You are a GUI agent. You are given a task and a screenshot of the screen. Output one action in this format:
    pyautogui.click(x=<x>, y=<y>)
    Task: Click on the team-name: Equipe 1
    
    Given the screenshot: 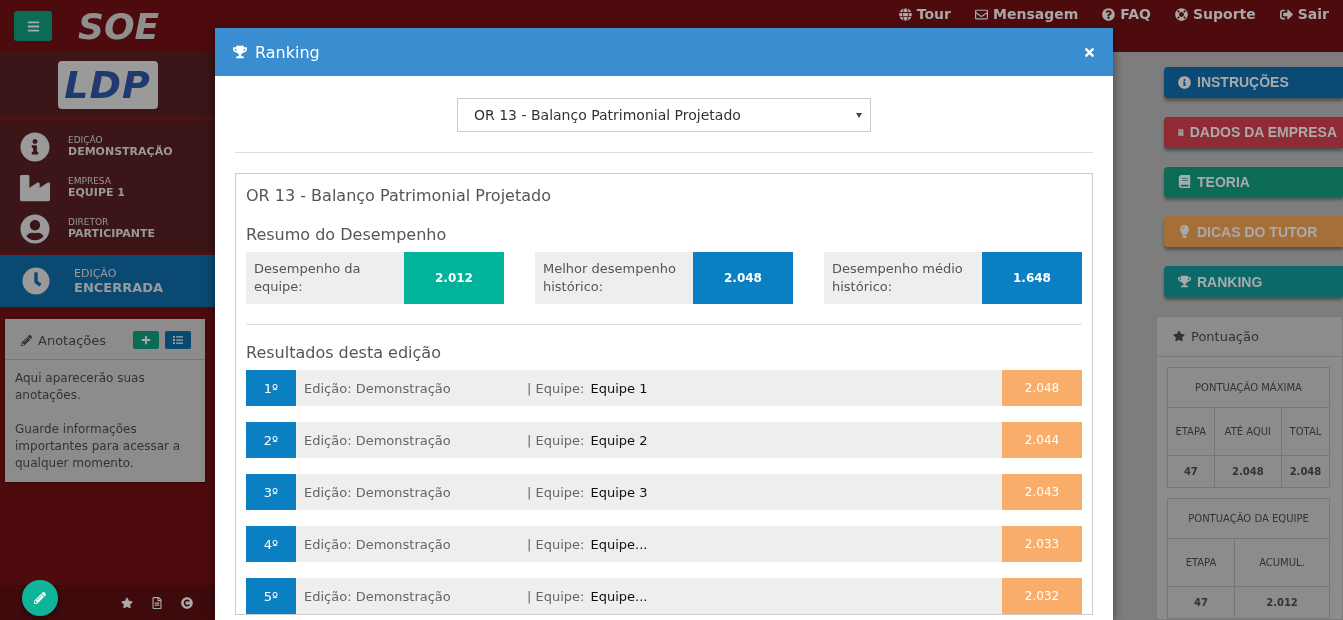 What is the action you would take?
    pyautogui.click(x=619, y=388)
    